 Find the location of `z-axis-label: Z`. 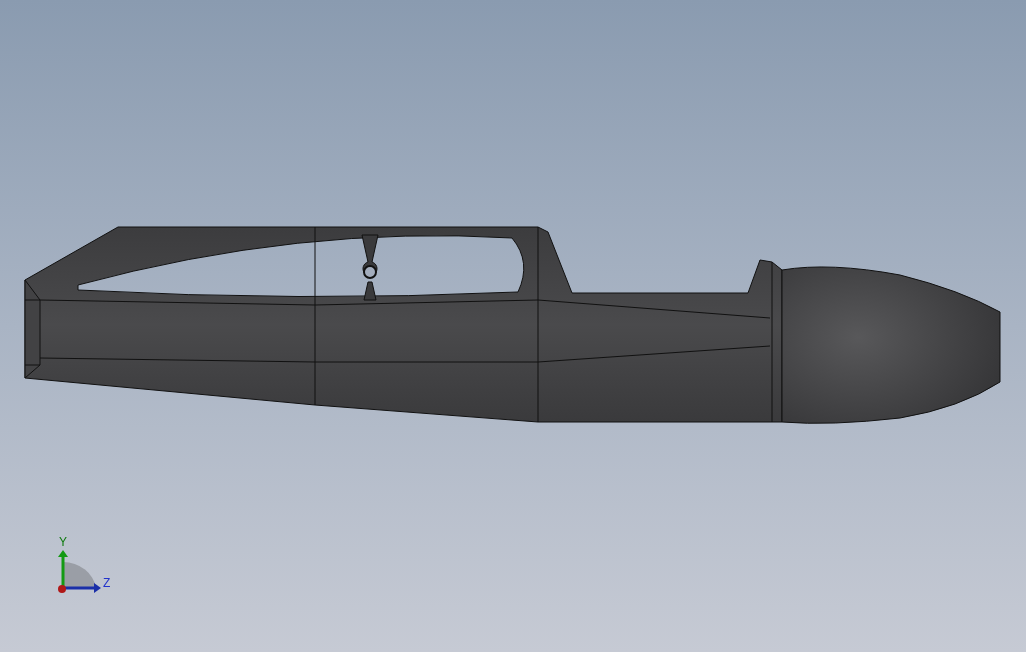

z-axis-label: Z is located at coordinates (107, 583).